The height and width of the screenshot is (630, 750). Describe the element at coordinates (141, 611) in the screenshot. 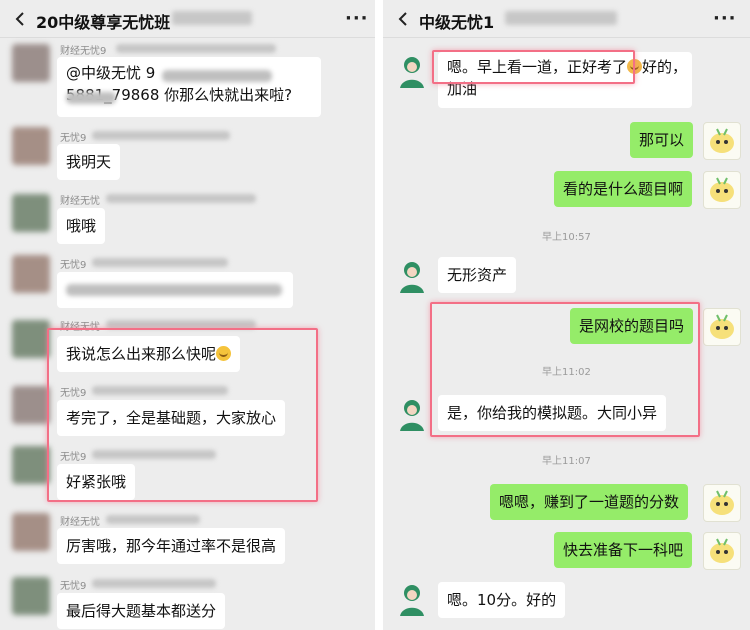

I see `message-bubble: 最后得大题基本都送分` at that location.